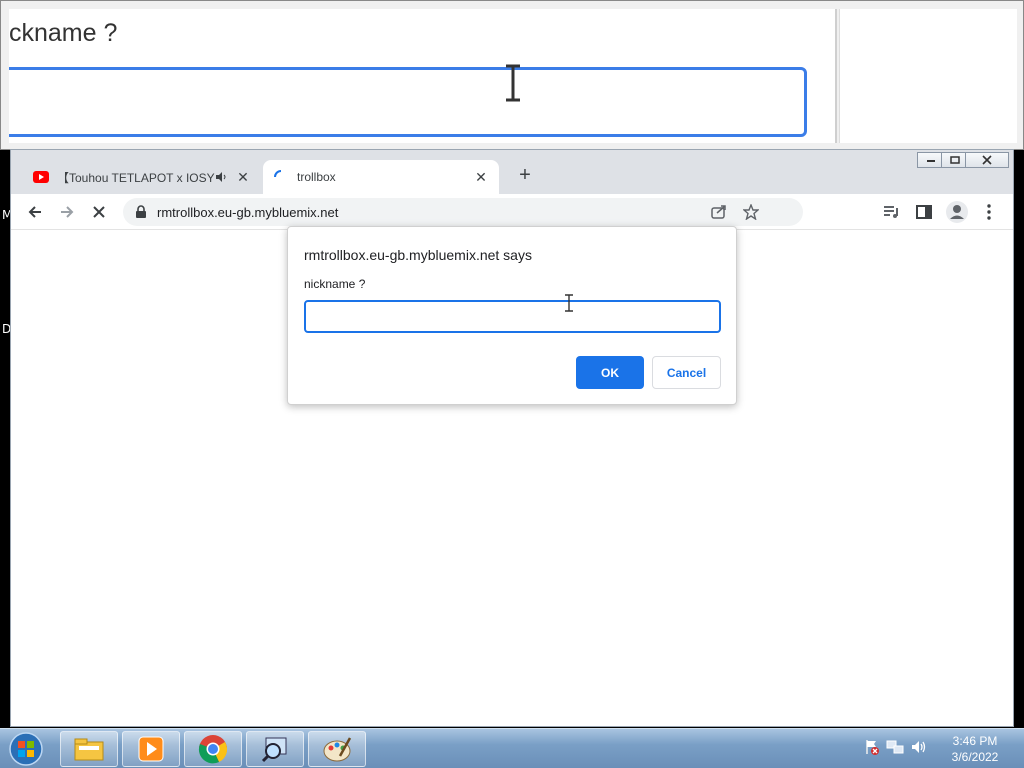 The height and width of the screenshot is (768, 1024). Describe the element at coordinates (512, 748) in the screenshot. I see `taskbar: 3:46 PM 3/6/2022` at that location.